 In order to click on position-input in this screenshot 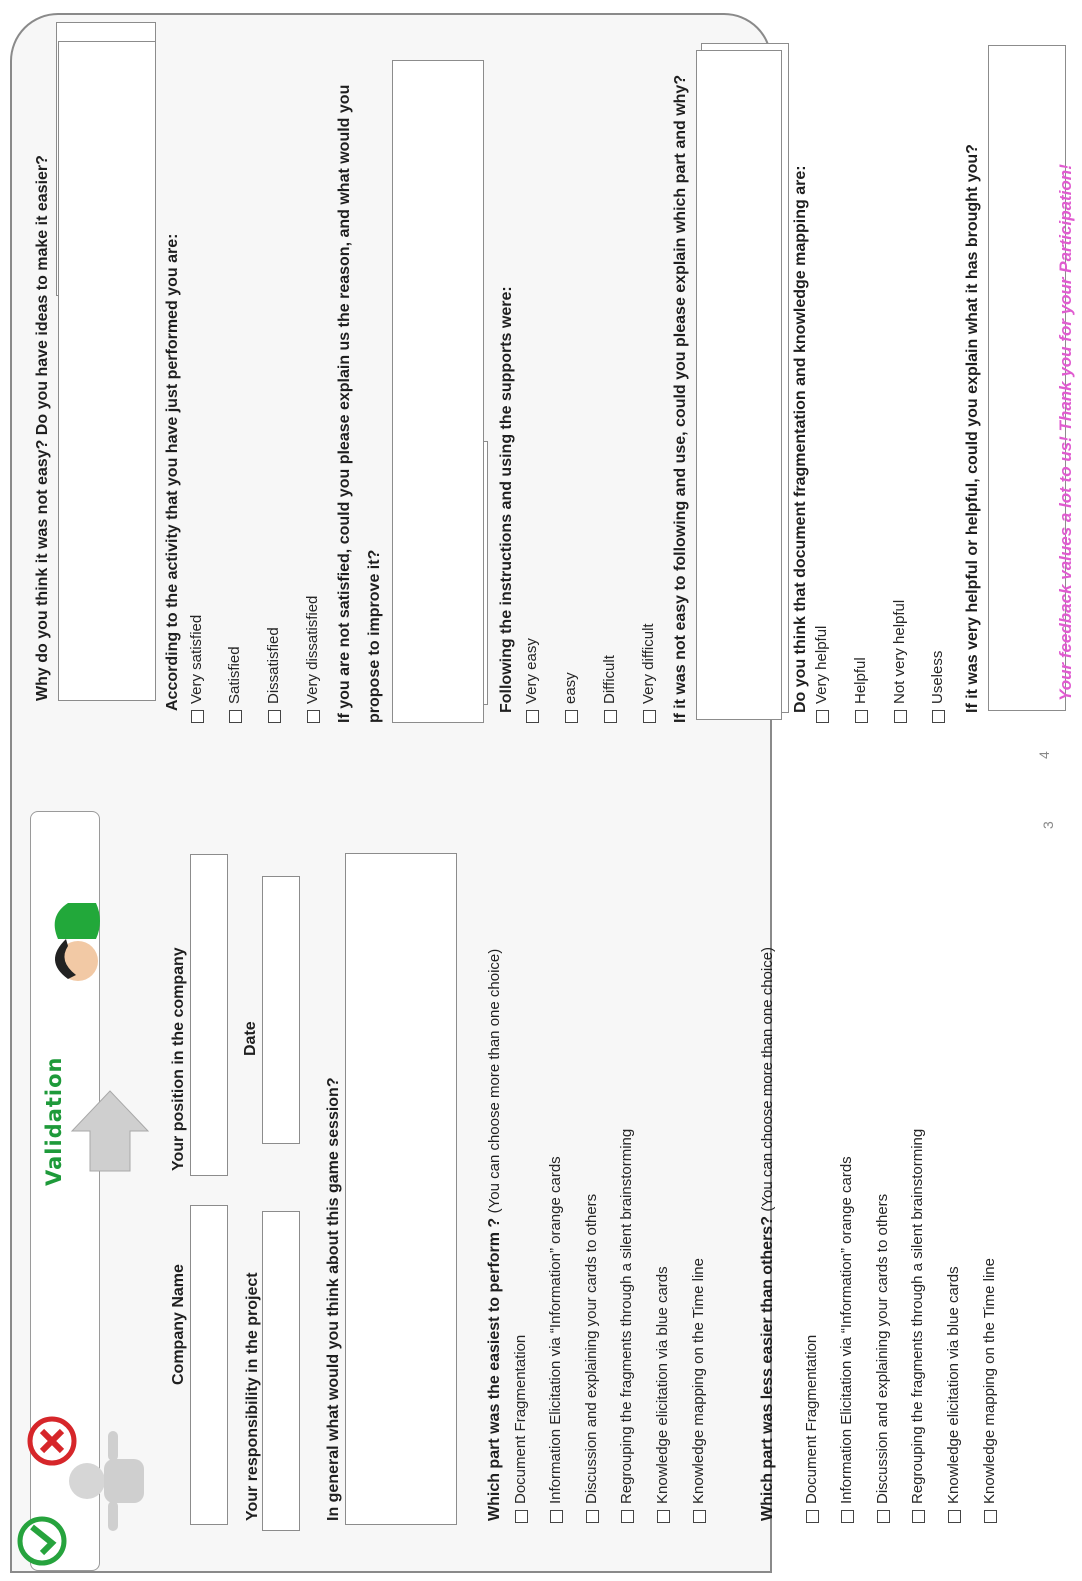, I will do `click(209, 1015)`.